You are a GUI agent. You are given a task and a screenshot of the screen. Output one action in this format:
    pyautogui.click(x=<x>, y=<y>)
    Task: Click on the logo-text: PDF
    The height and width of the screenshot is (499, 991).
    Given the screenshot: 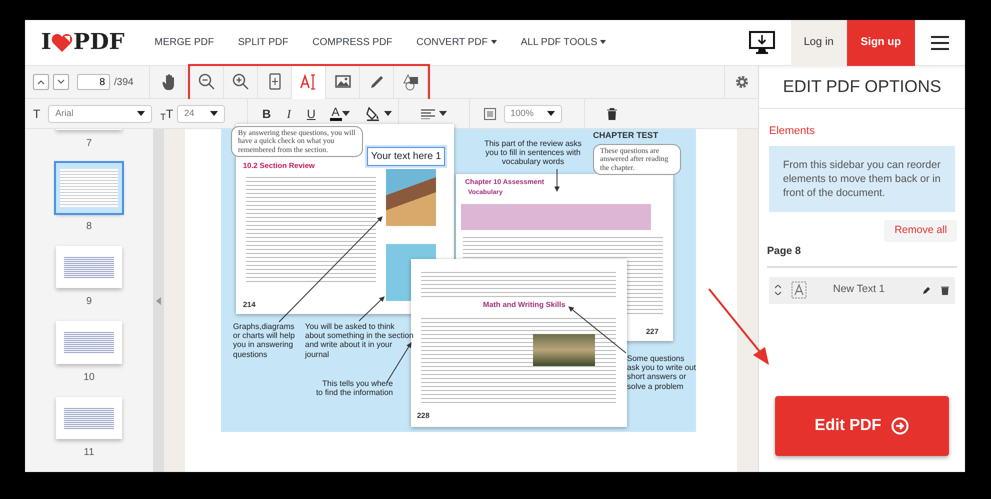 What is the action you would take?
    pyautogui.click(x=99, y=42)
    